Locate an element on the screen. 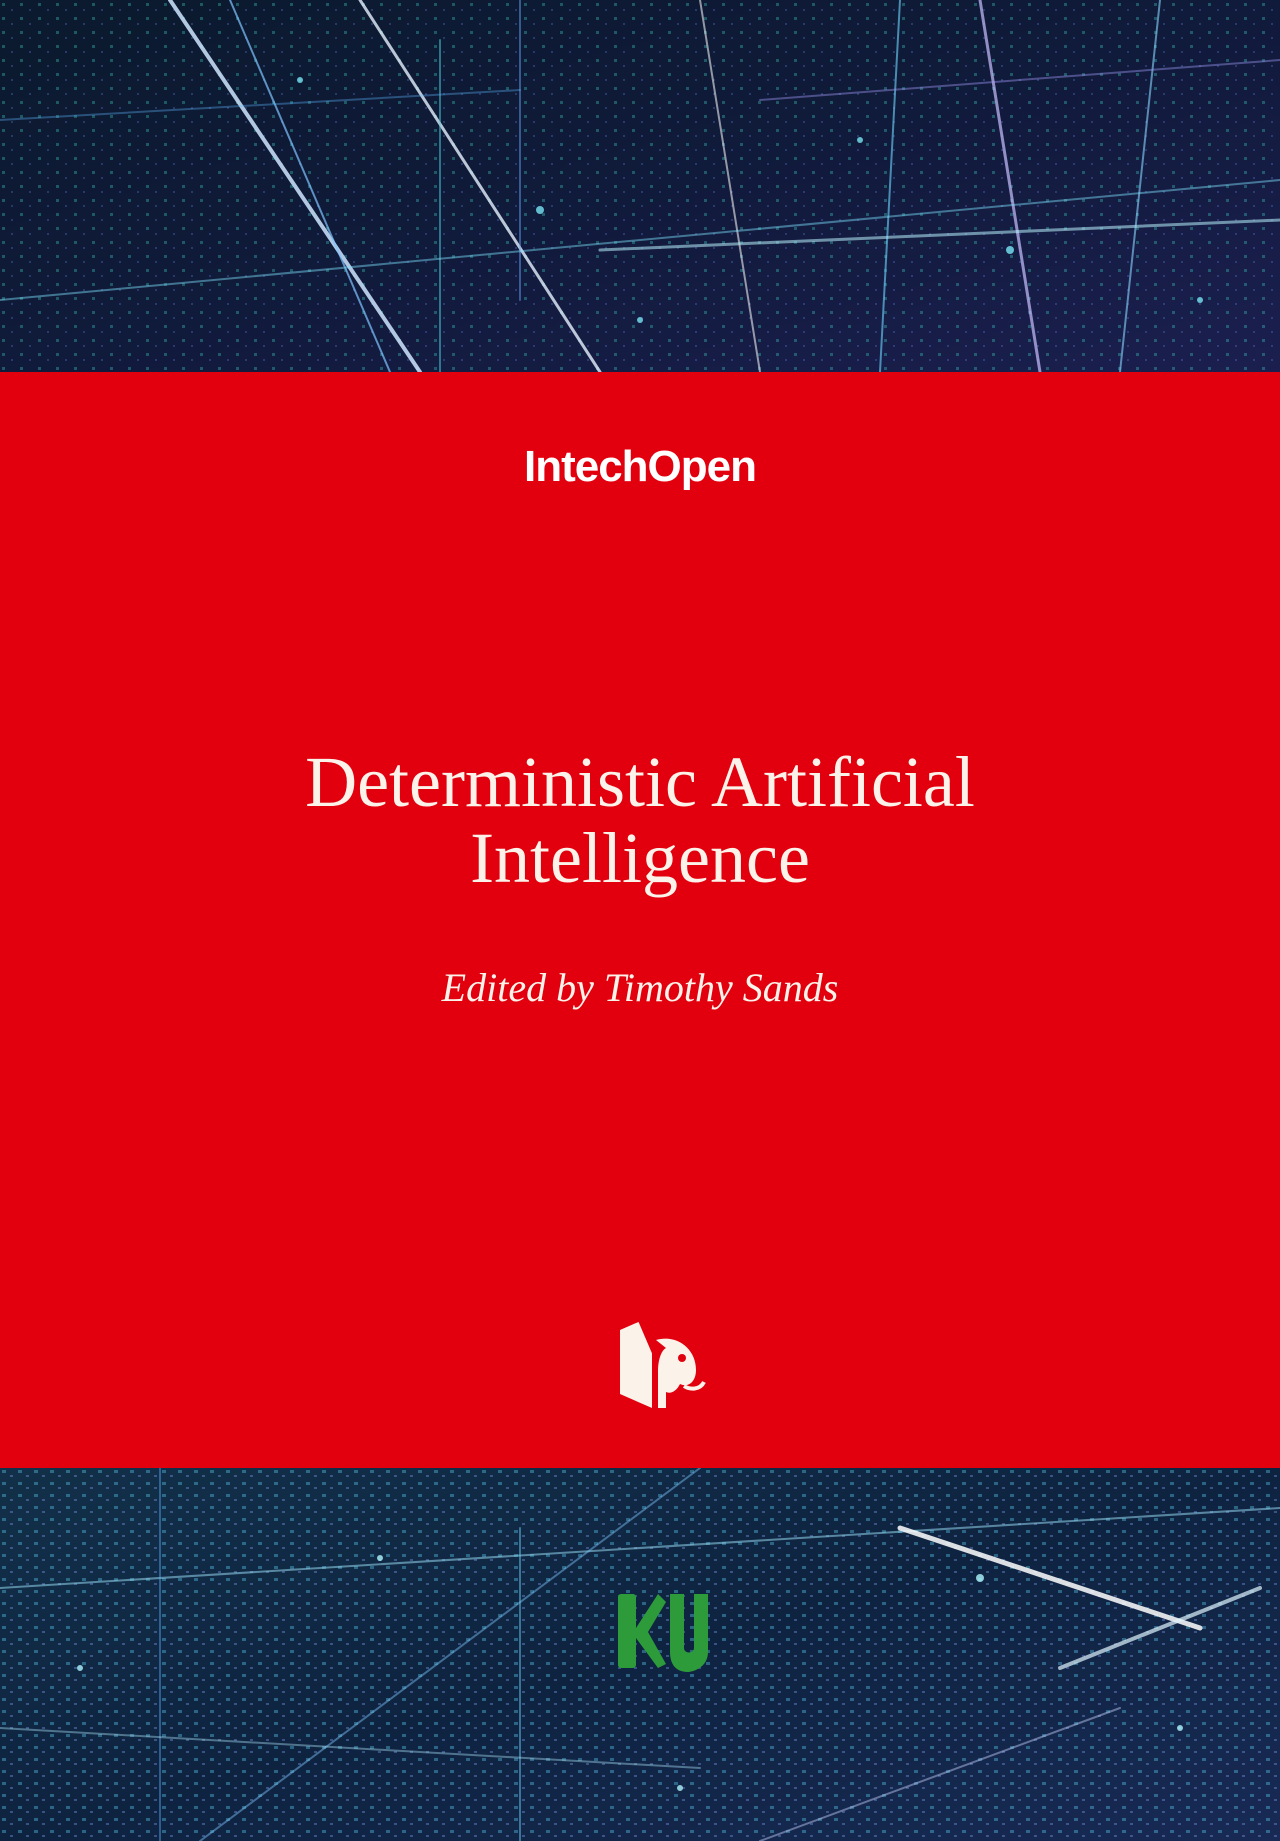 This screenshot has width=1280, height=1841. book-title-line-2: Intelligence is located at coordinates (640, 858).